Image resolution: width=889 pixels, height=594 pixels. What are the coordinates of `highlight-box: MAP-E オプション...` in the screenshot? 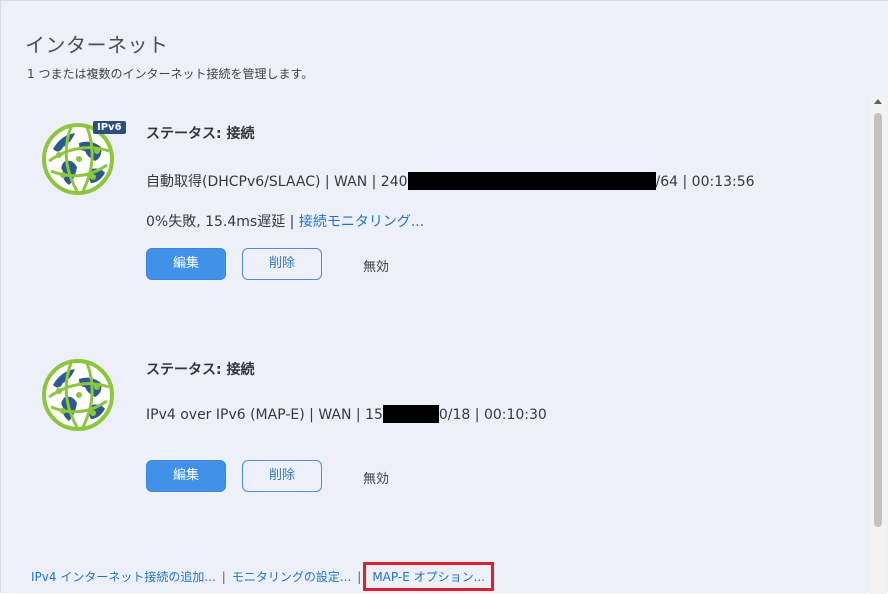 It's located at (429, 576).